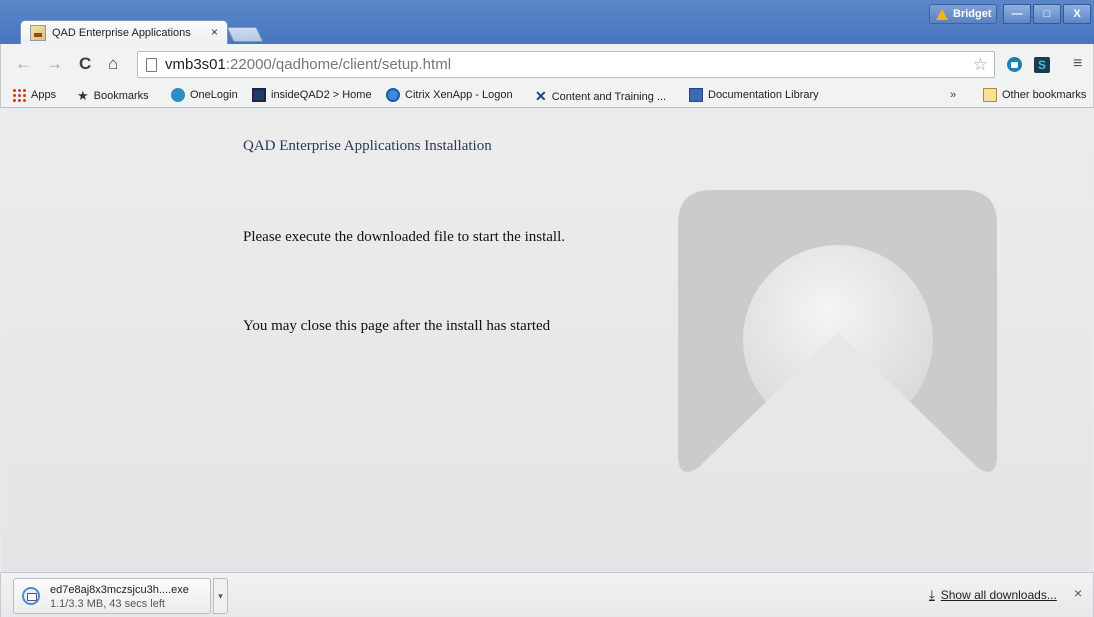 This screenshot has width=1094, height=617. What do you see at coordinates (1017, 14) in the screenshot?
I see `minimize-button: —` at bounding box center [1017, 14].